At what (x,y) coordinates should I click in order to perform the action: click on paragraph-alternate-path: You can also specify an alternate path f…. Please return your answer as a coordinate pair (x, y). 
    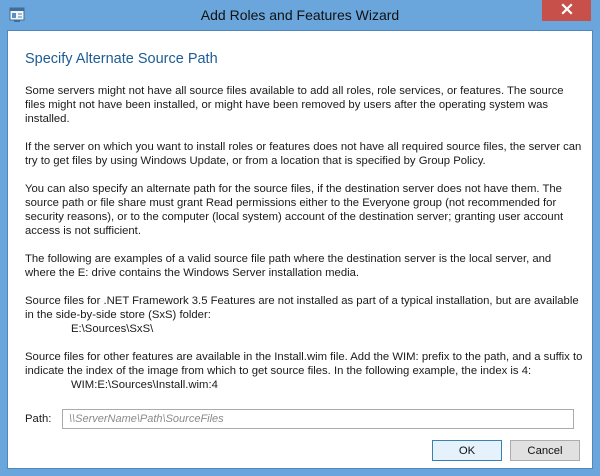
    Looking at the image, I should click on (294, 210).